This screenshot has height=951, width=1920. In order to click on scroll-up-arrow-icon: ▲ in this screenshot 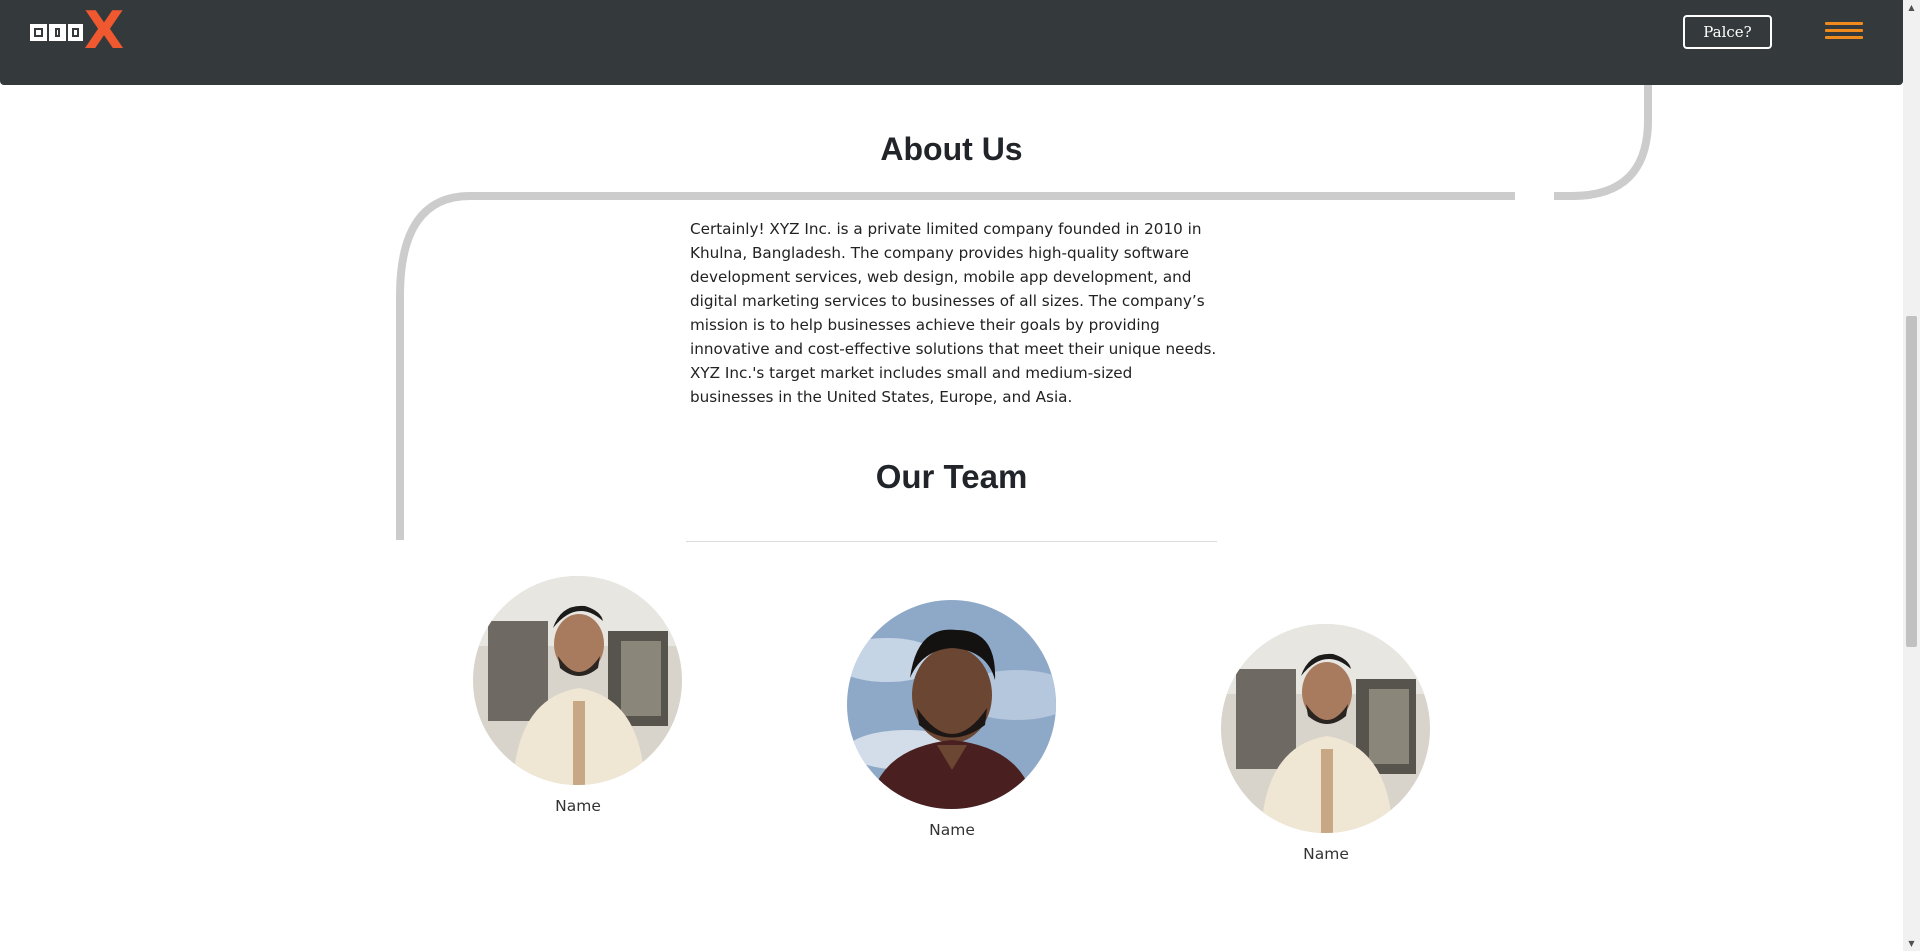, I will do `click(1911, 7)`.